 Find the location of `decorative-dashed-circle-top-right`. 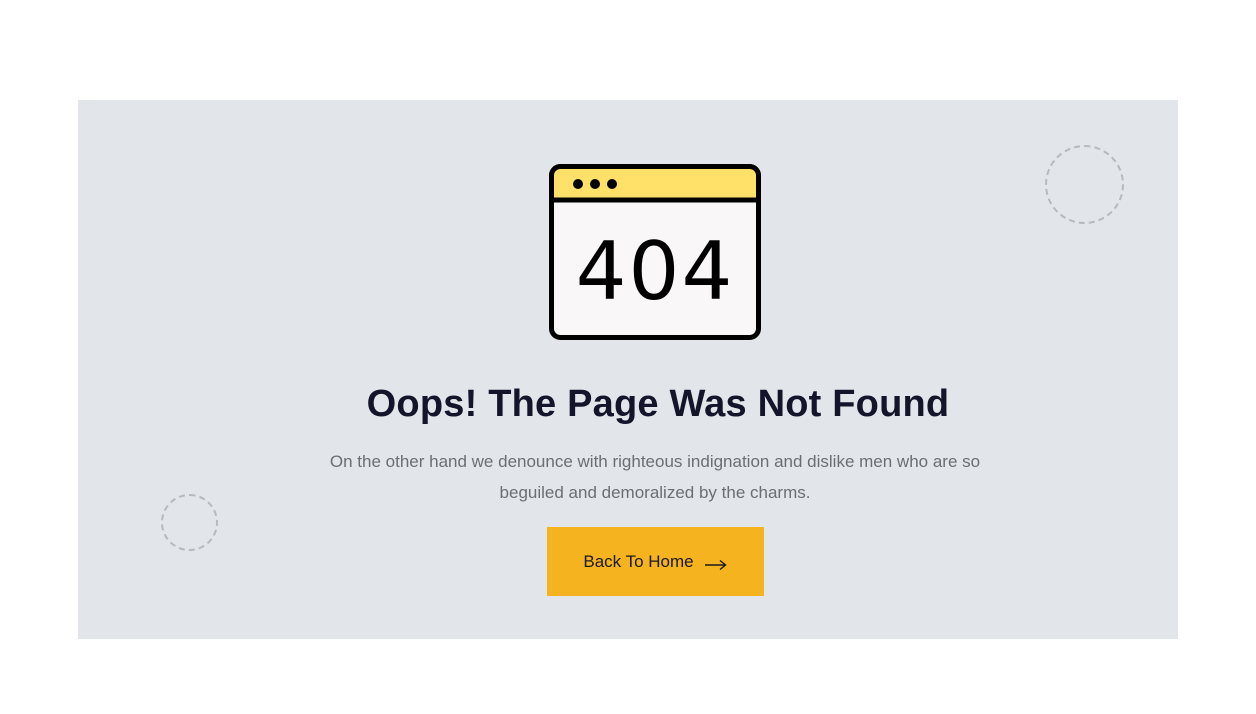

decorative-dashed-circle-top-right is located at coordinates (1084, 184).